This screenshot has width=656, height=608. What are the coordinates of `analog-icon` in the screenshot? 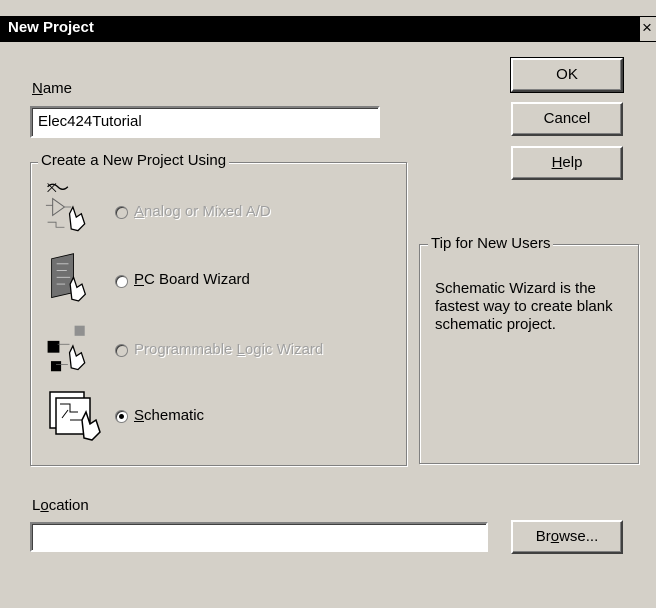 It's located at (65, 207).